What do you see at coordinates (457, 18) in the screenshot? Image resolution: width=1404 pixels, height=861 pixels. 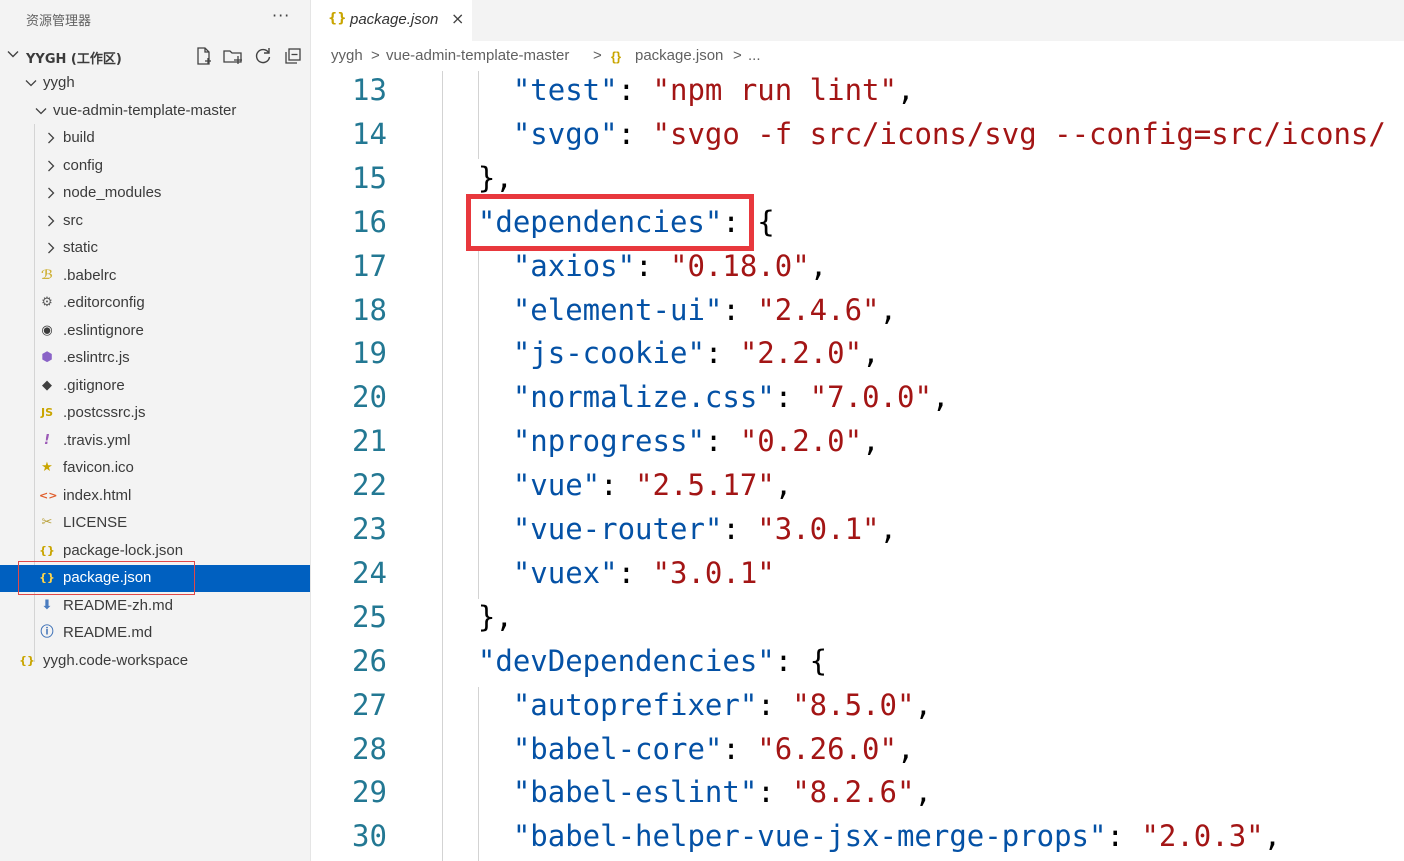 I see `close-icon: ×` at bounding box center [457, 18].